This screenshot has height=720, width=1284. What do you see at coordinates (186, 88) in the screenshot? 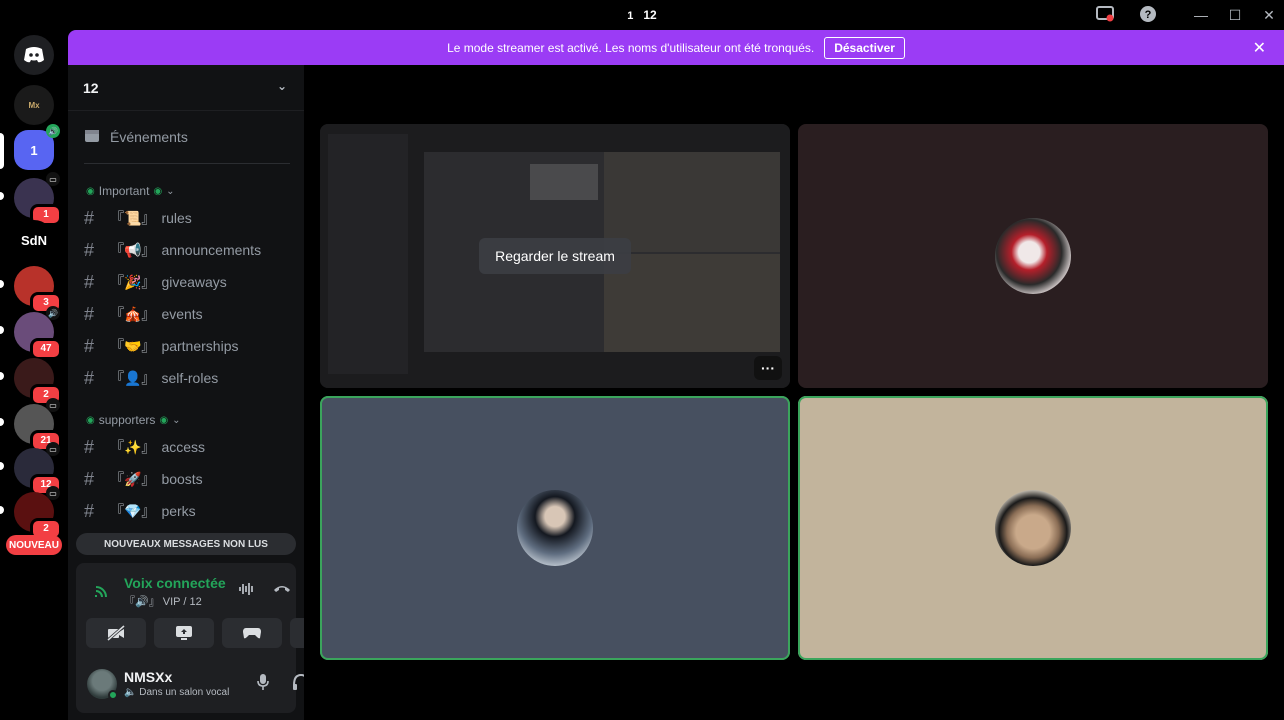
I see `server-header: 12 ⌄` at bounding box center [186, 88].